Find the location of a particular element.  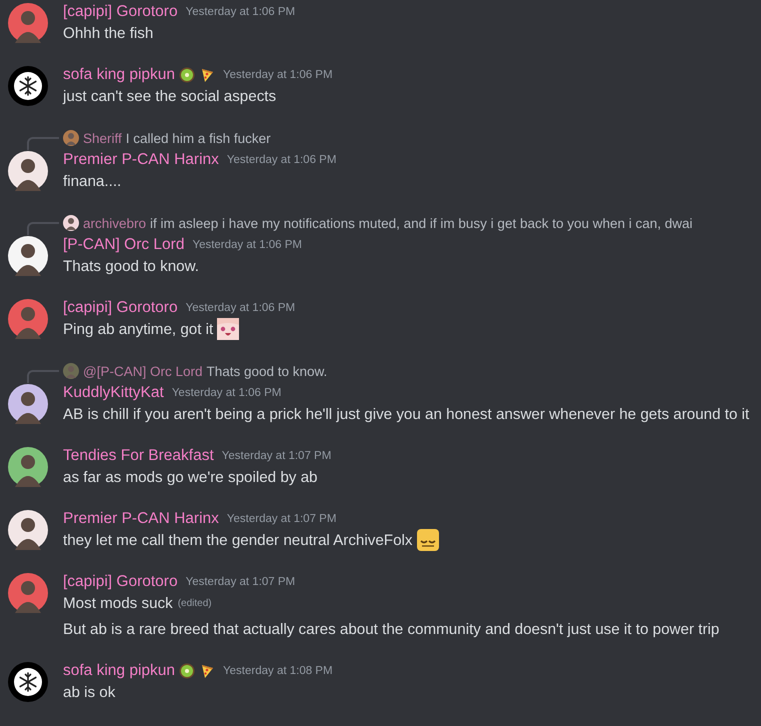

edited-label: (edited) is located at coordinates (195, 603).